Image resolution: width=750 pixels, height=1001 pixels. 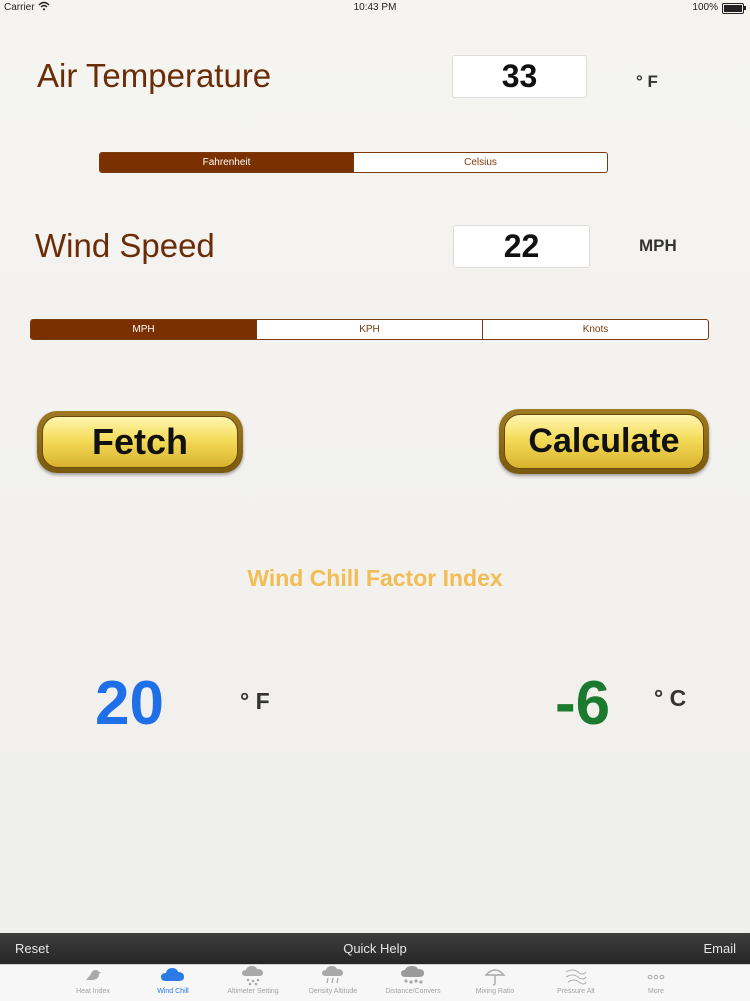 What do you see at coordinates (226, 162) in the screenshot?
I see `segment-fahrenheit: Fahrenheit` at bounding box center [226, 162].